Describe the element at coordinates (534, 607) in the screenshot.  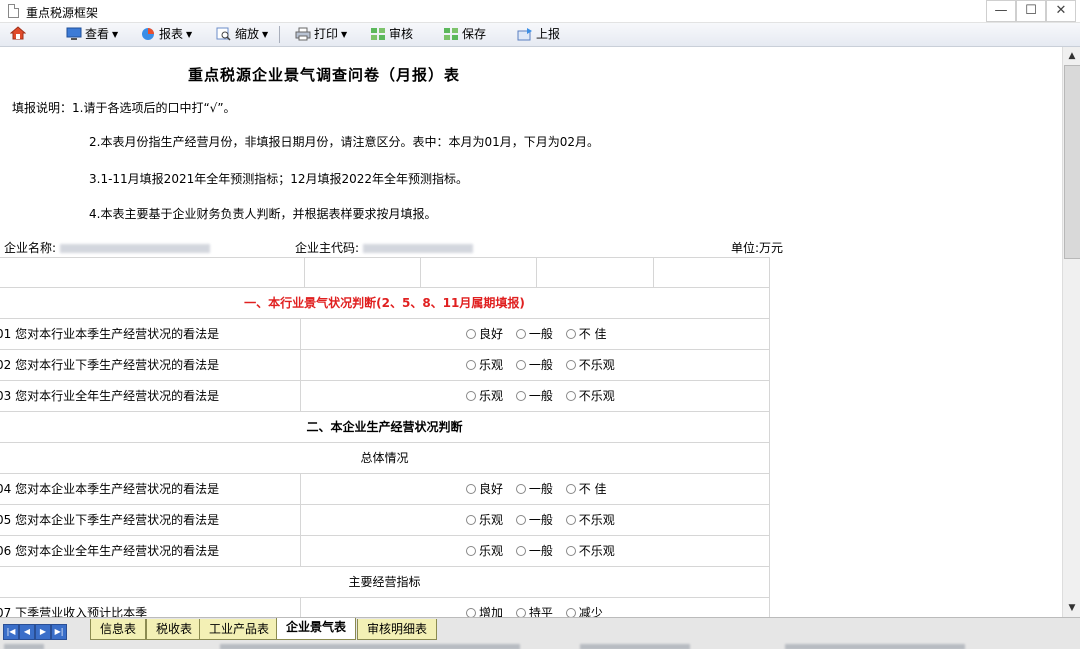
I see `radio-option: 持平` at that location.